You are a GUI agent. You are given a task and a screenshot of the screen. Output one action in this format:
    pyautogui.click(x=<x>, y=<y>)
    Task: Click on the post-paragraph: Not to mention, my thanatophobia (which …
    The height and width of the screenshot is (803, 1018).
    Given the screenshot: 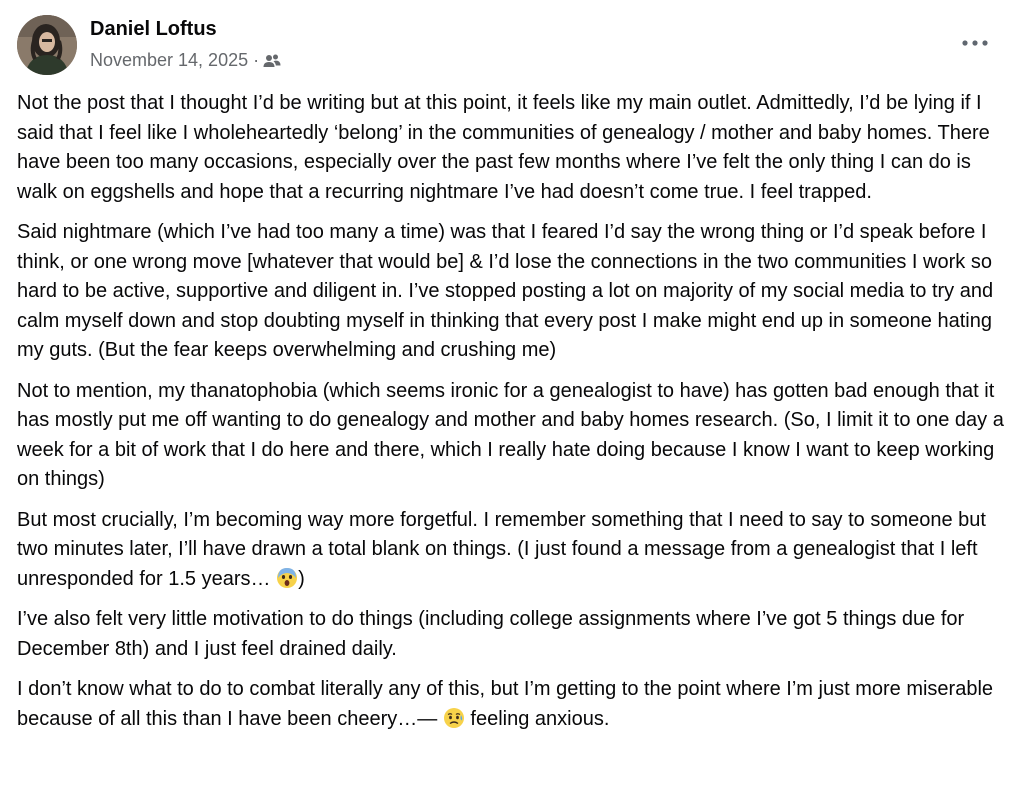 What is the action you would take?
    pyautogui.click(x=510, y=435)
    